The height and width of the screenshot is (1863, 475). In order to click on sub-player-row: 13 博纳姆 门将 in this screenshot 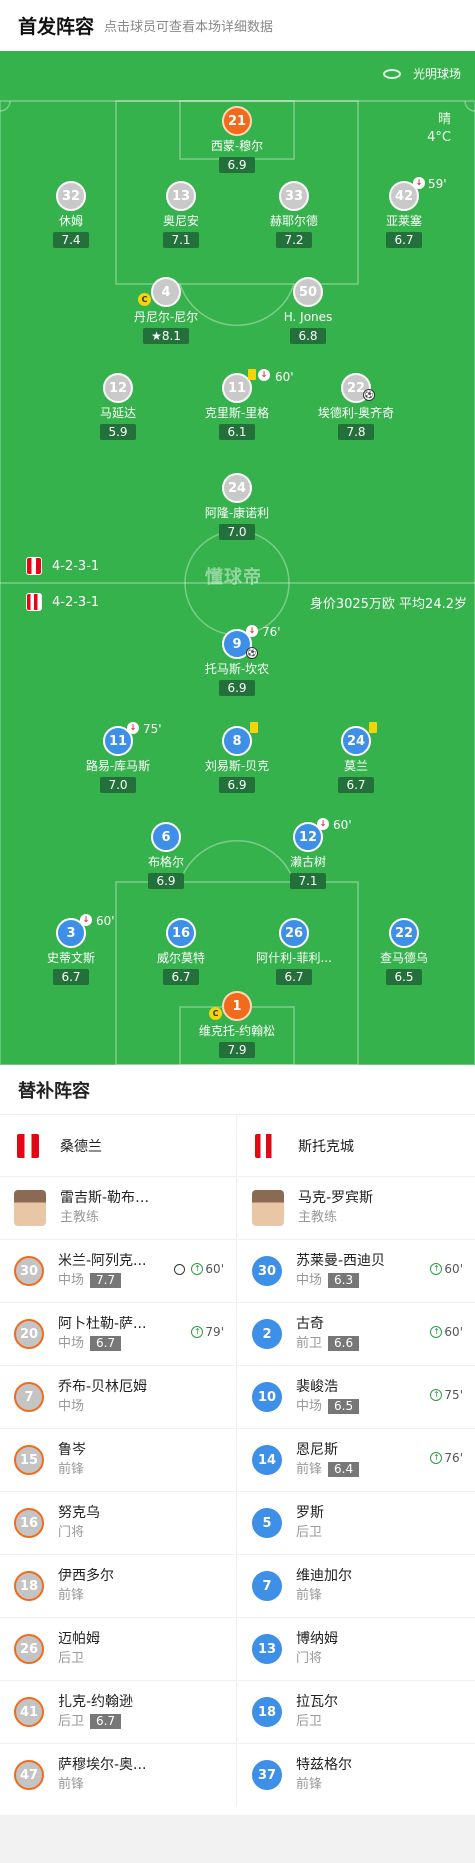, I will do `click(356, 1648)`.